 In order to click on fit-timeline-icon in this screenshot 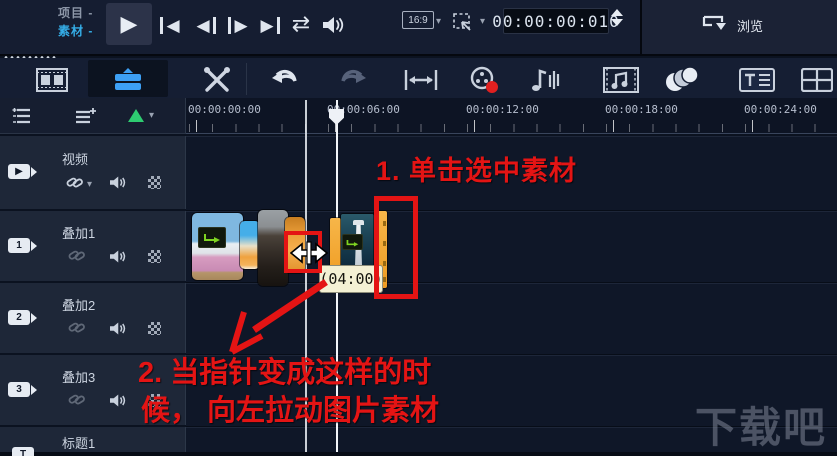, I will do `click(421, 80)`.